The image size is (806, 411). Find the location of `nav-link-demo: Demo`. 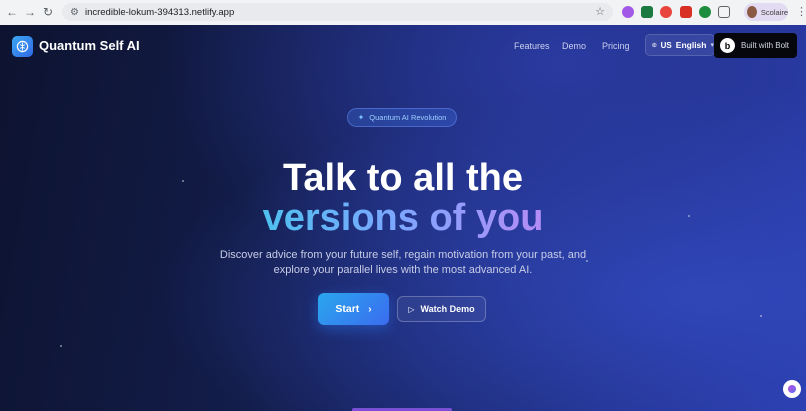

nav-link-demo: Demo is located at coordinates (574, 46).